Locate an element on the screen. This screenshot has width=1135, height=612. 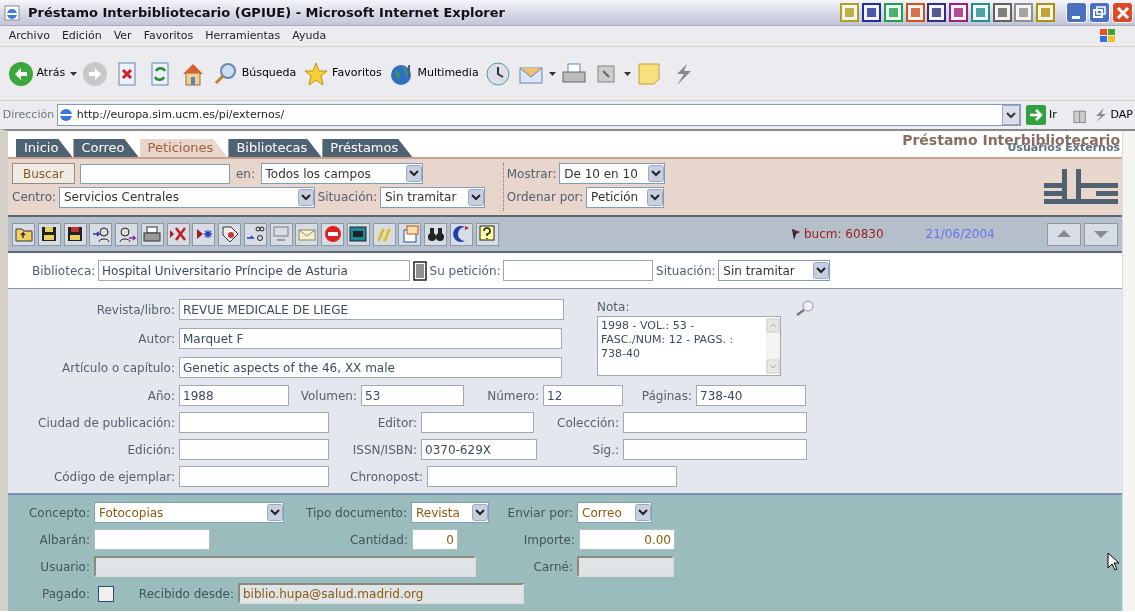
tab: Correo is located at coordinates (106, 148).